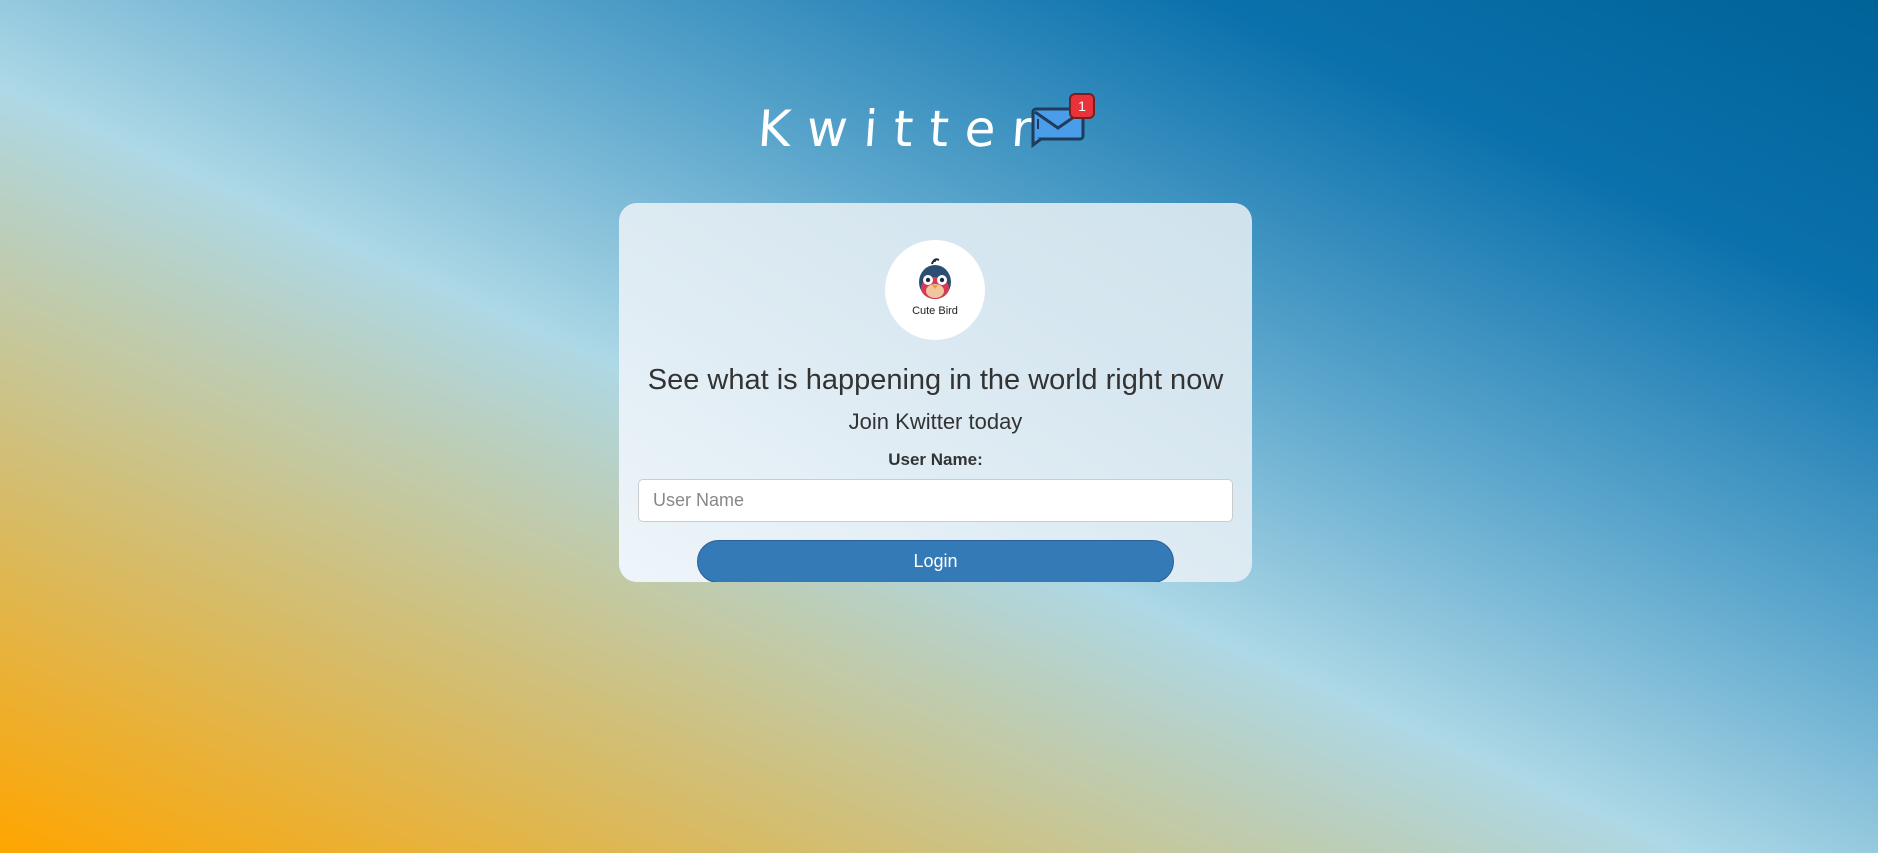 The height and width of the screenshot is (853, 1878). Describe the element at coordinates (1082, 106) in the screenshot. I see `notification-badge: 1` at that location.